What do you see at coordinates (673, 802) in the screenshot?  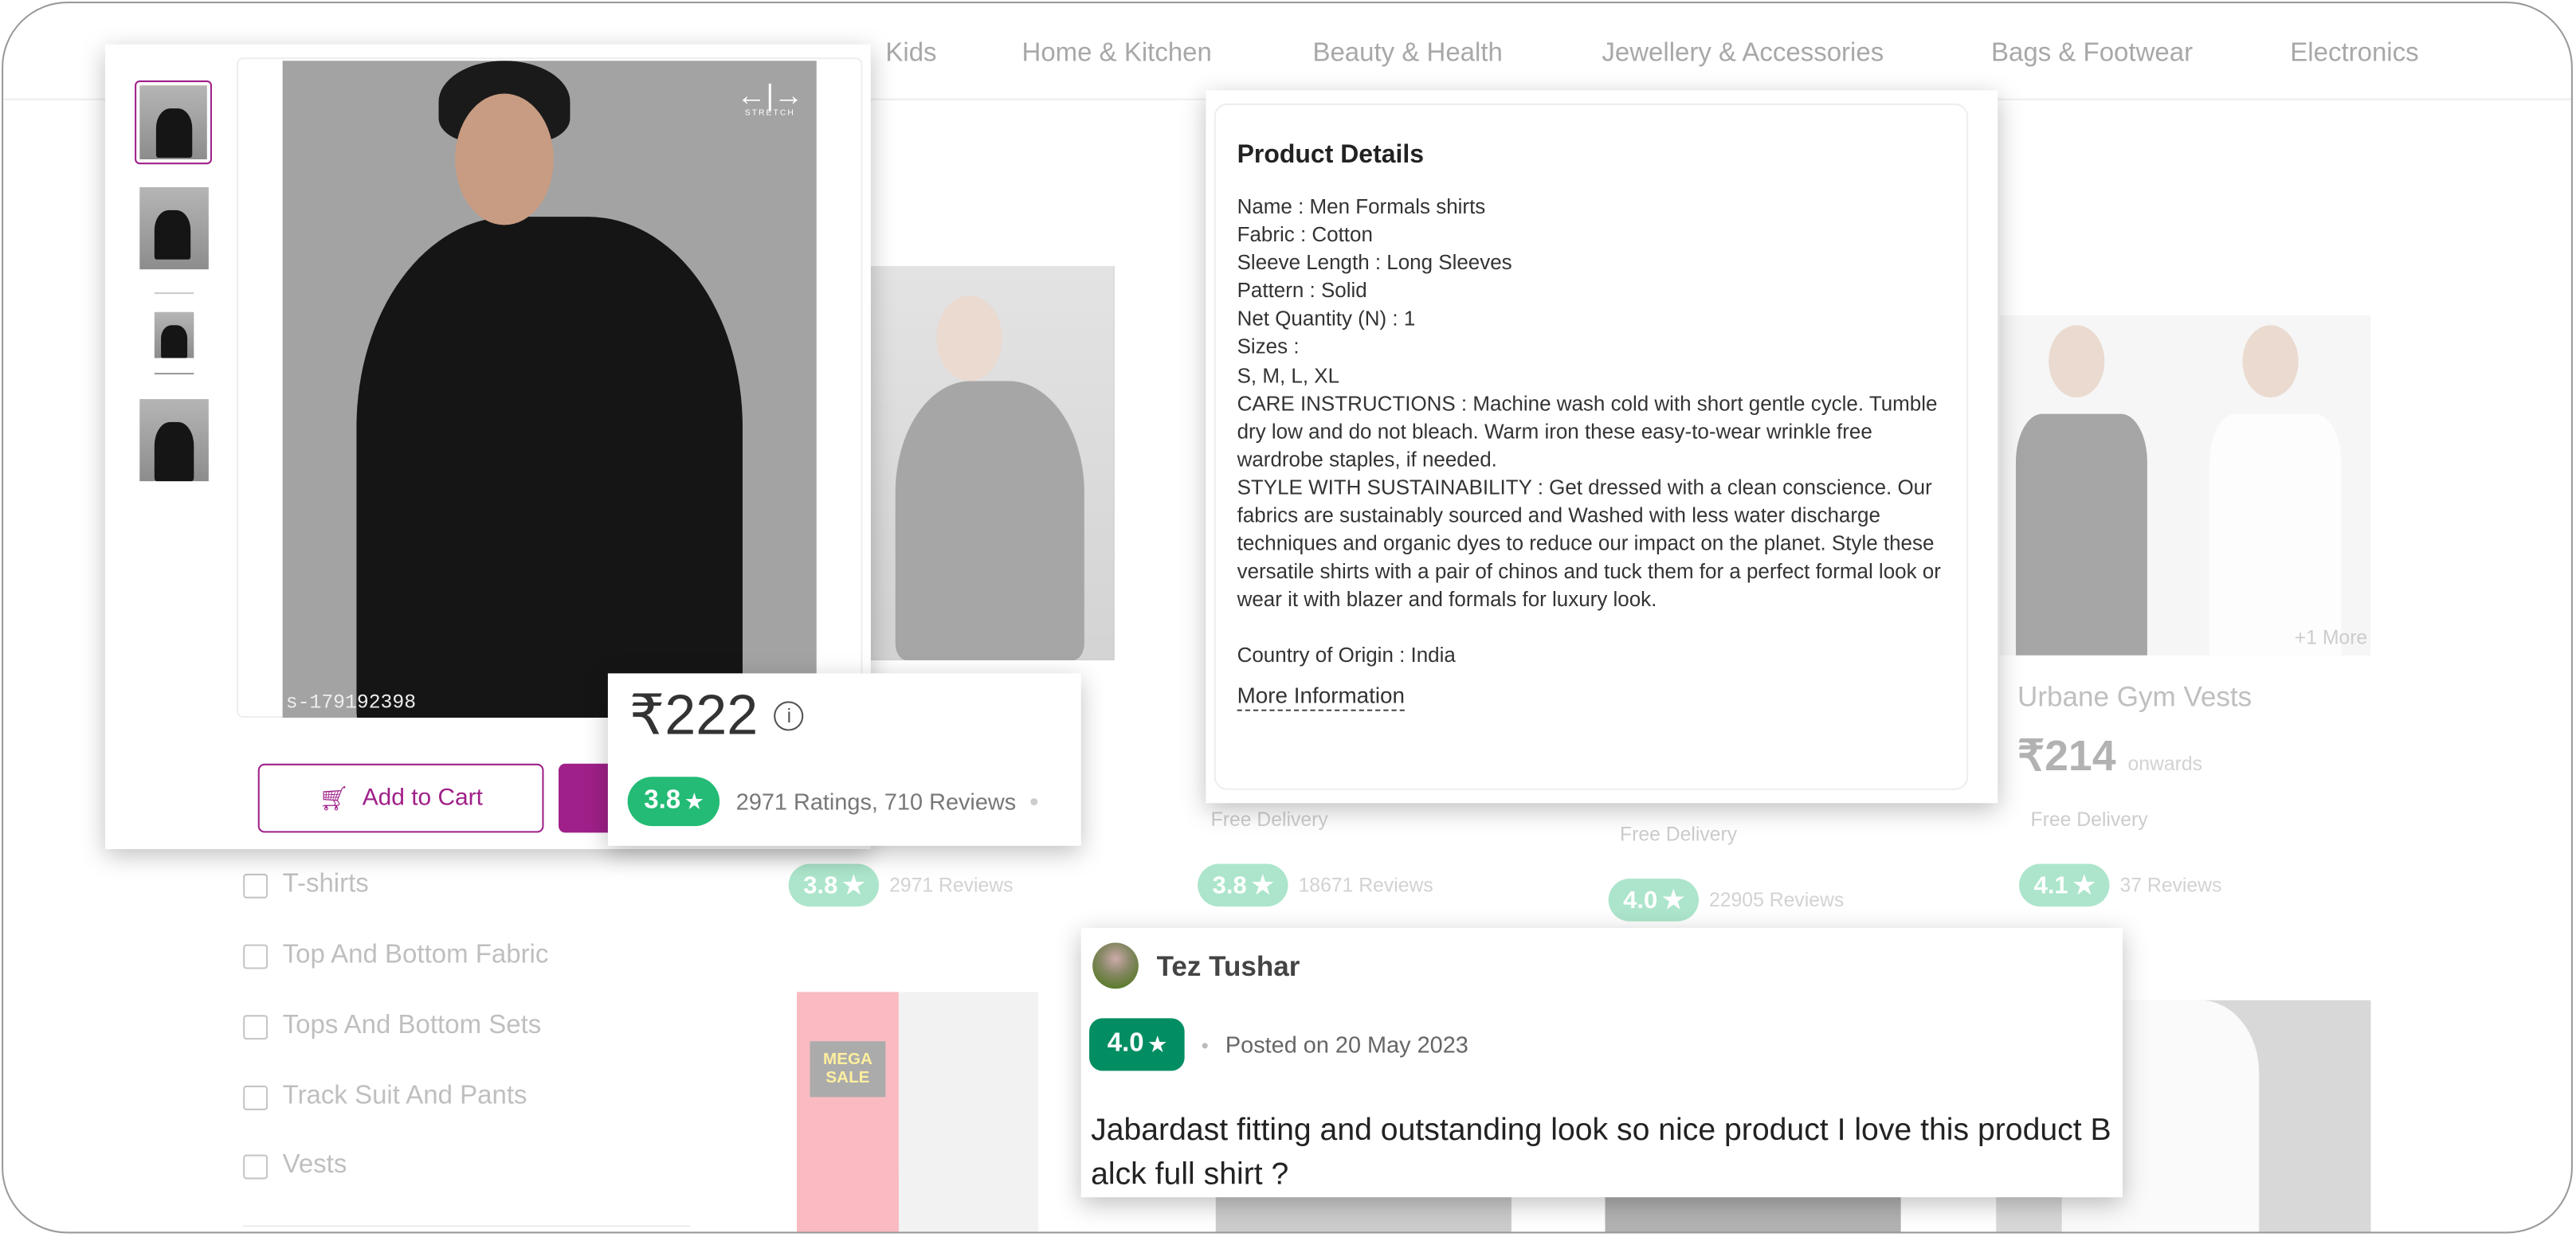 I see `rating-badge: 3.8 ★` at bounding box center [673, 802].